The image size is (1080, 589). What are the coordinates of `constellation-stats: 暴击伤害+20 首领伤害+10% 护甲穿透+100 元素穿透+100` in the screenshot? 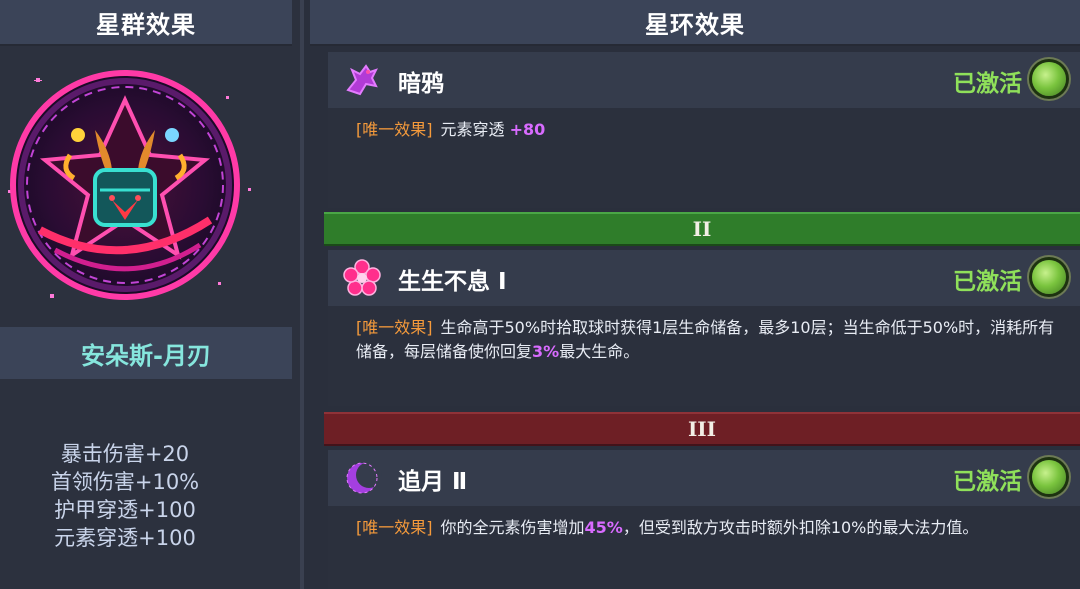 It's located at (125, 496).